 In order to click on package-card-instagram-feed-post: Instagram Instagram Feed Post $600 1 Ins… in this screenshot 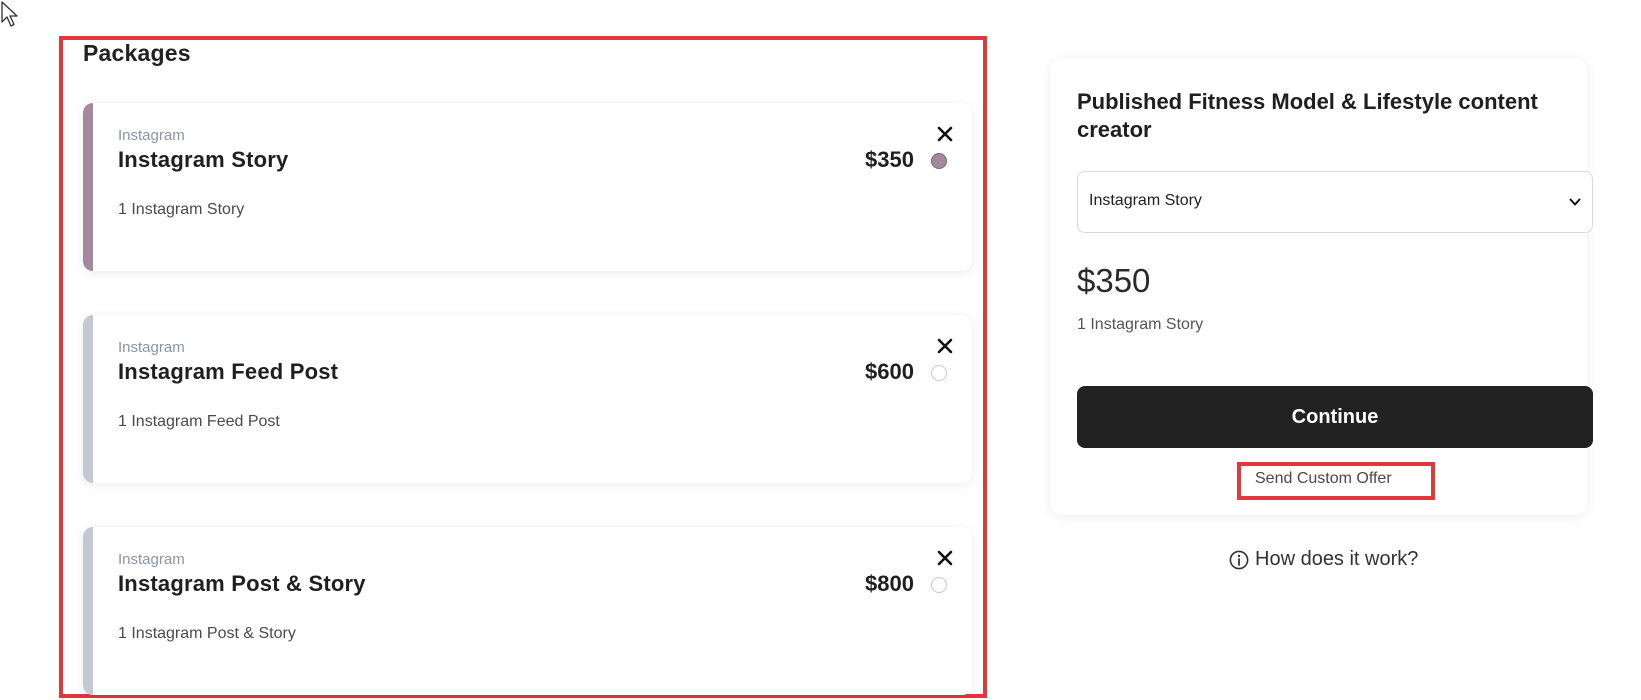, I will do `click(527, 399)`.